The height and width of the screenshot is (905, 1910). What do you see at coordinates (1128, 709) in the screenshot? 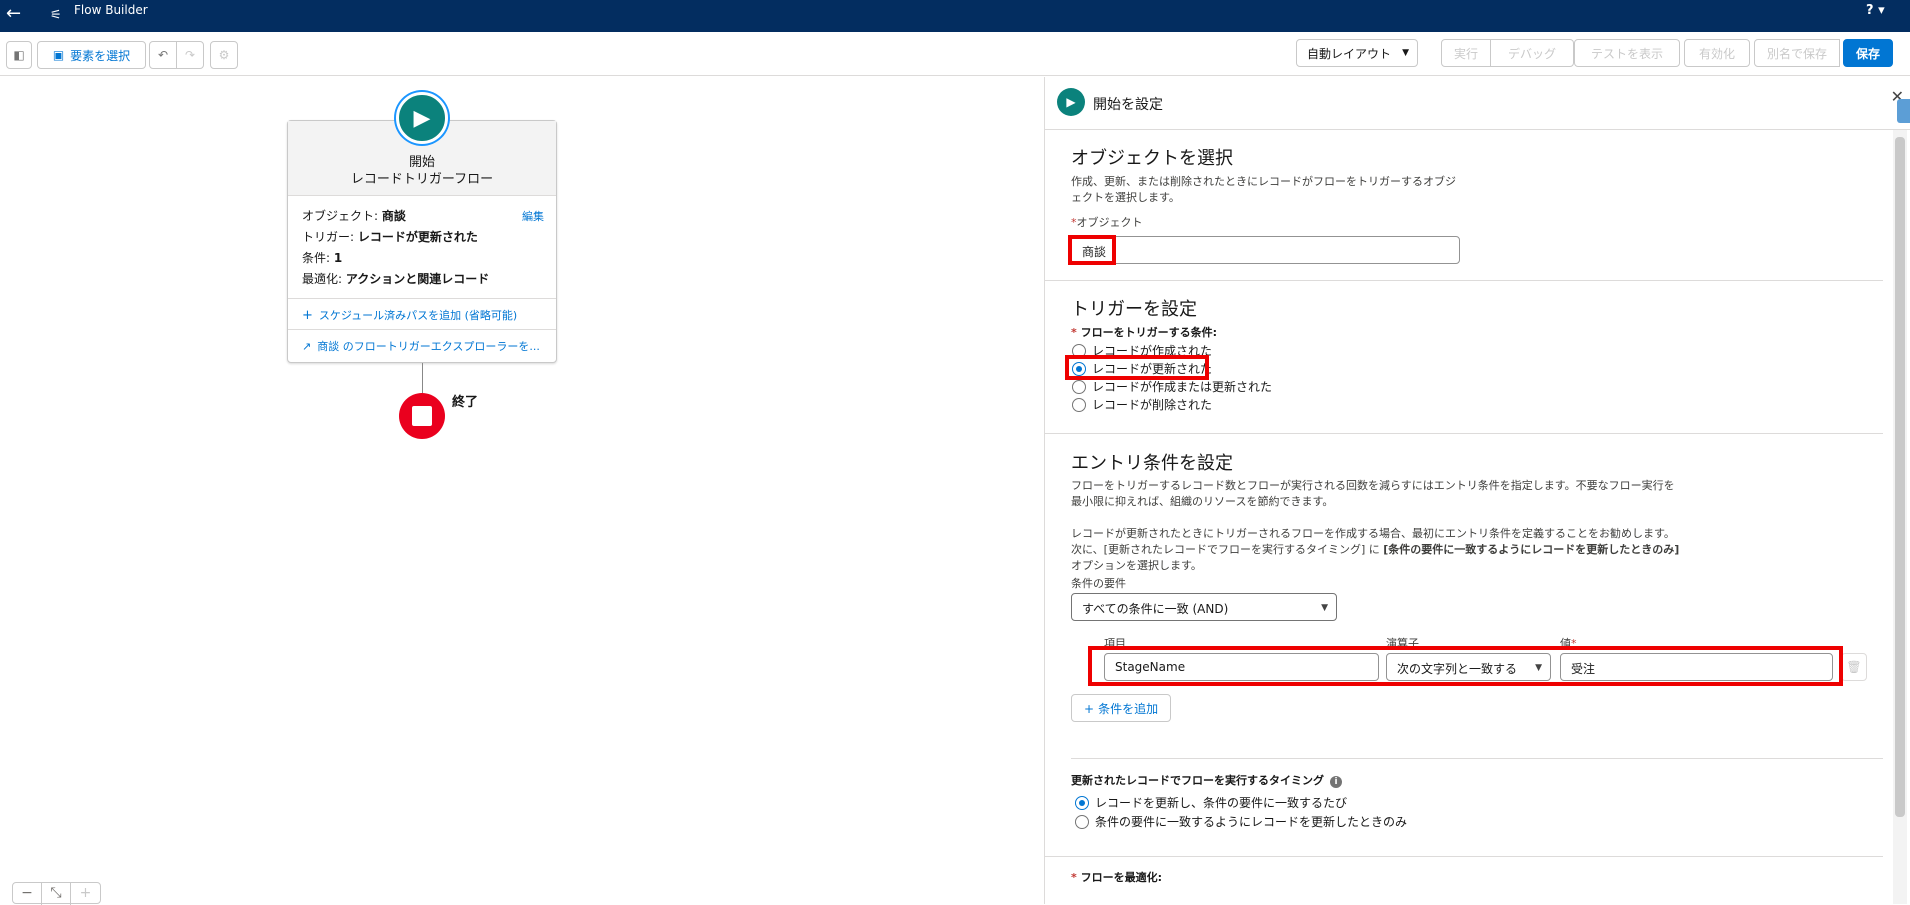
I see `add-condition-label: 条件を追加` at bounding box center [1128, 709].